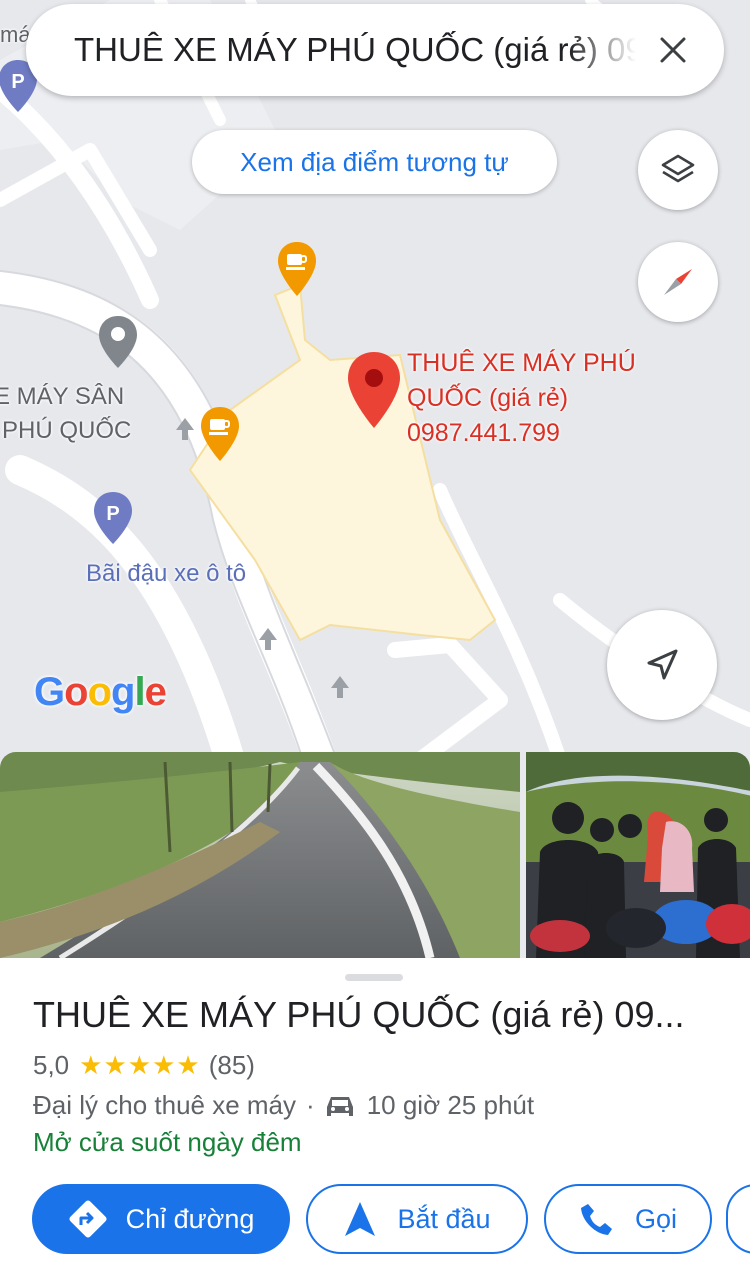 The image size is (750, 1274). I want to click on review-count: (85), so click(231, 1065).